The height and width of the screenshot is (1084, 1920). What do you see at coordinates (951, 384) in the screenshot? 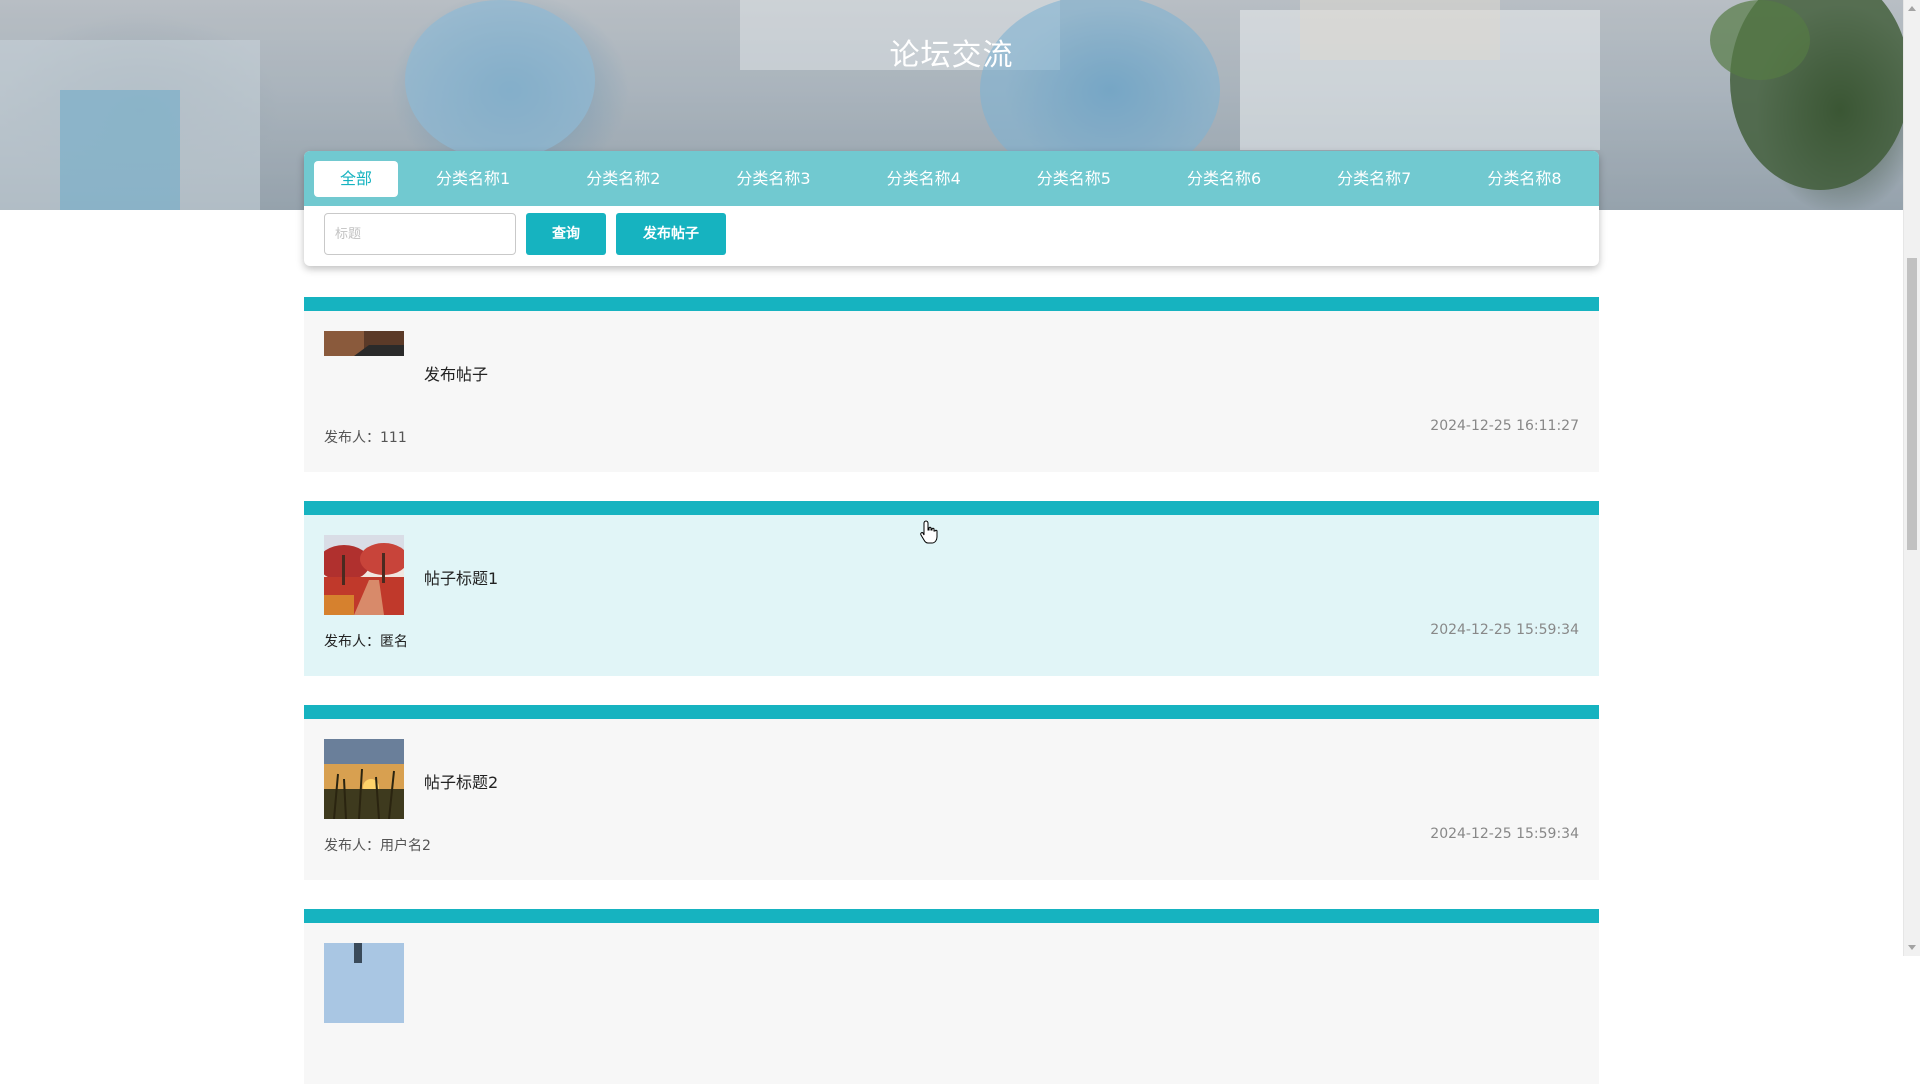
I see `post-card: 发布帖子 发布人：111 2024-12-25 16:11:27` at bounding box center [951, 384].